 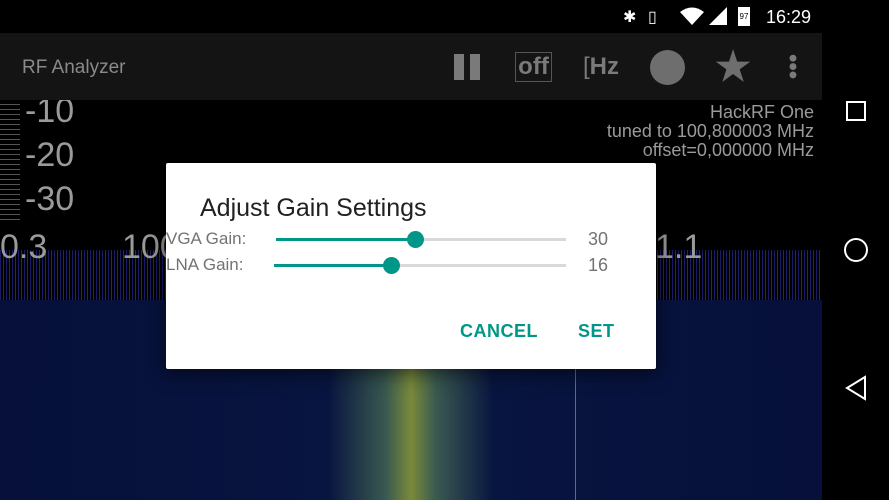 I want to click on y-tick: -10, so click(x=50, y=115).